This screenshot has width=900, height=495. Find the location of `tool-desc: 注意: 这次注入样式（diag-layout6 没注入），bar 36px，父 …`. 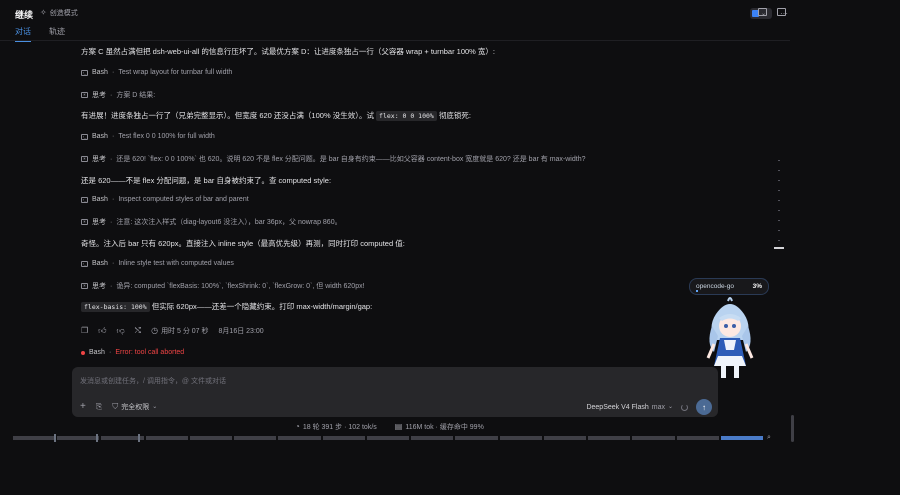

tool-desc: 注意: 这次注入样式（diag-layout6 没注入），bar 36px，父 … is located at coordinates (229, 222).